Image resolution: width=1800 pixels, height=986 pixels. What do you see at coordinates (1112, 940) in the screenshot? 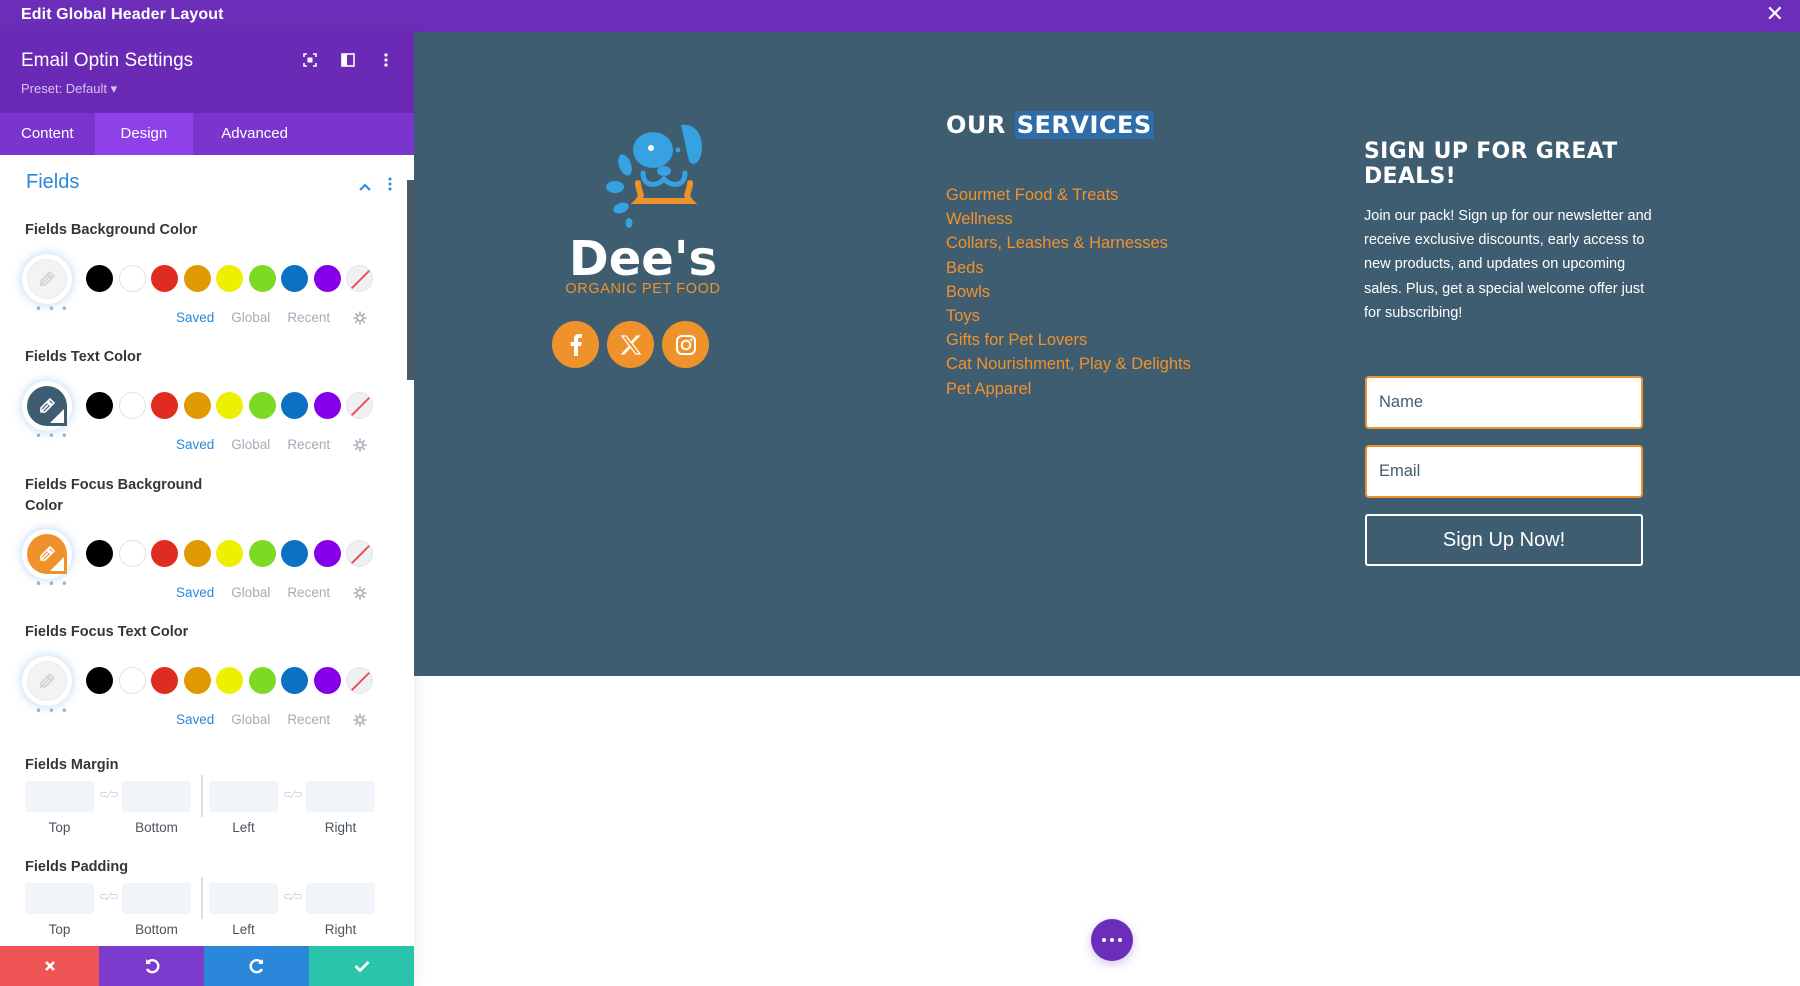
I see `page-settings-fab` at bounding box center [1112, 940].